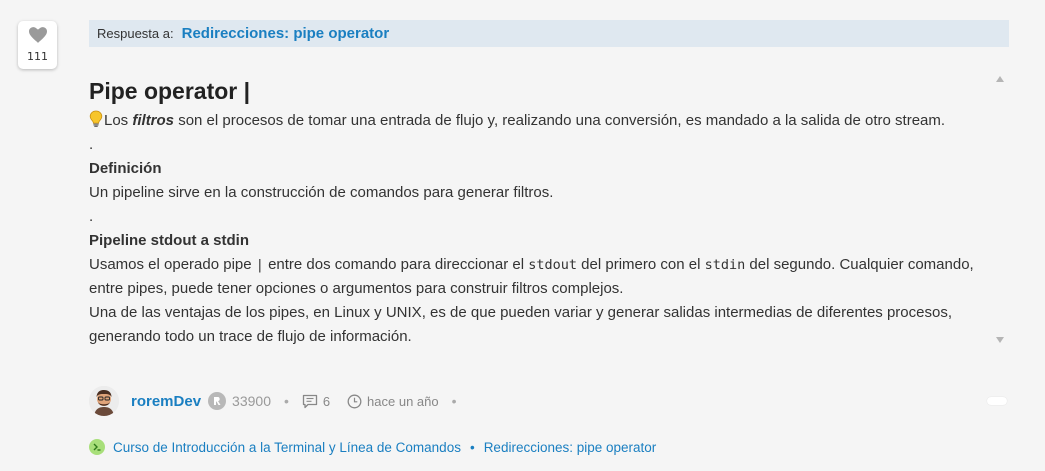 This screenshot has height=471, width=1045. Describe the element at coordinates (539, 241) in the screenshot. I see `pipeline-heading: Pipeline stdout a stdin` at that location.